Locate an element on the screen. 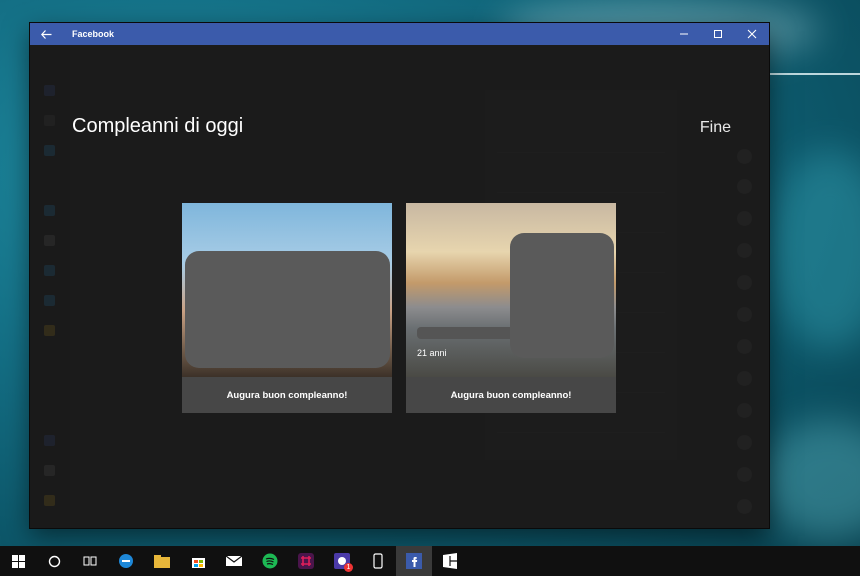  birthday-card: Augura buon compleanno! is located at coordinates (287, 308).